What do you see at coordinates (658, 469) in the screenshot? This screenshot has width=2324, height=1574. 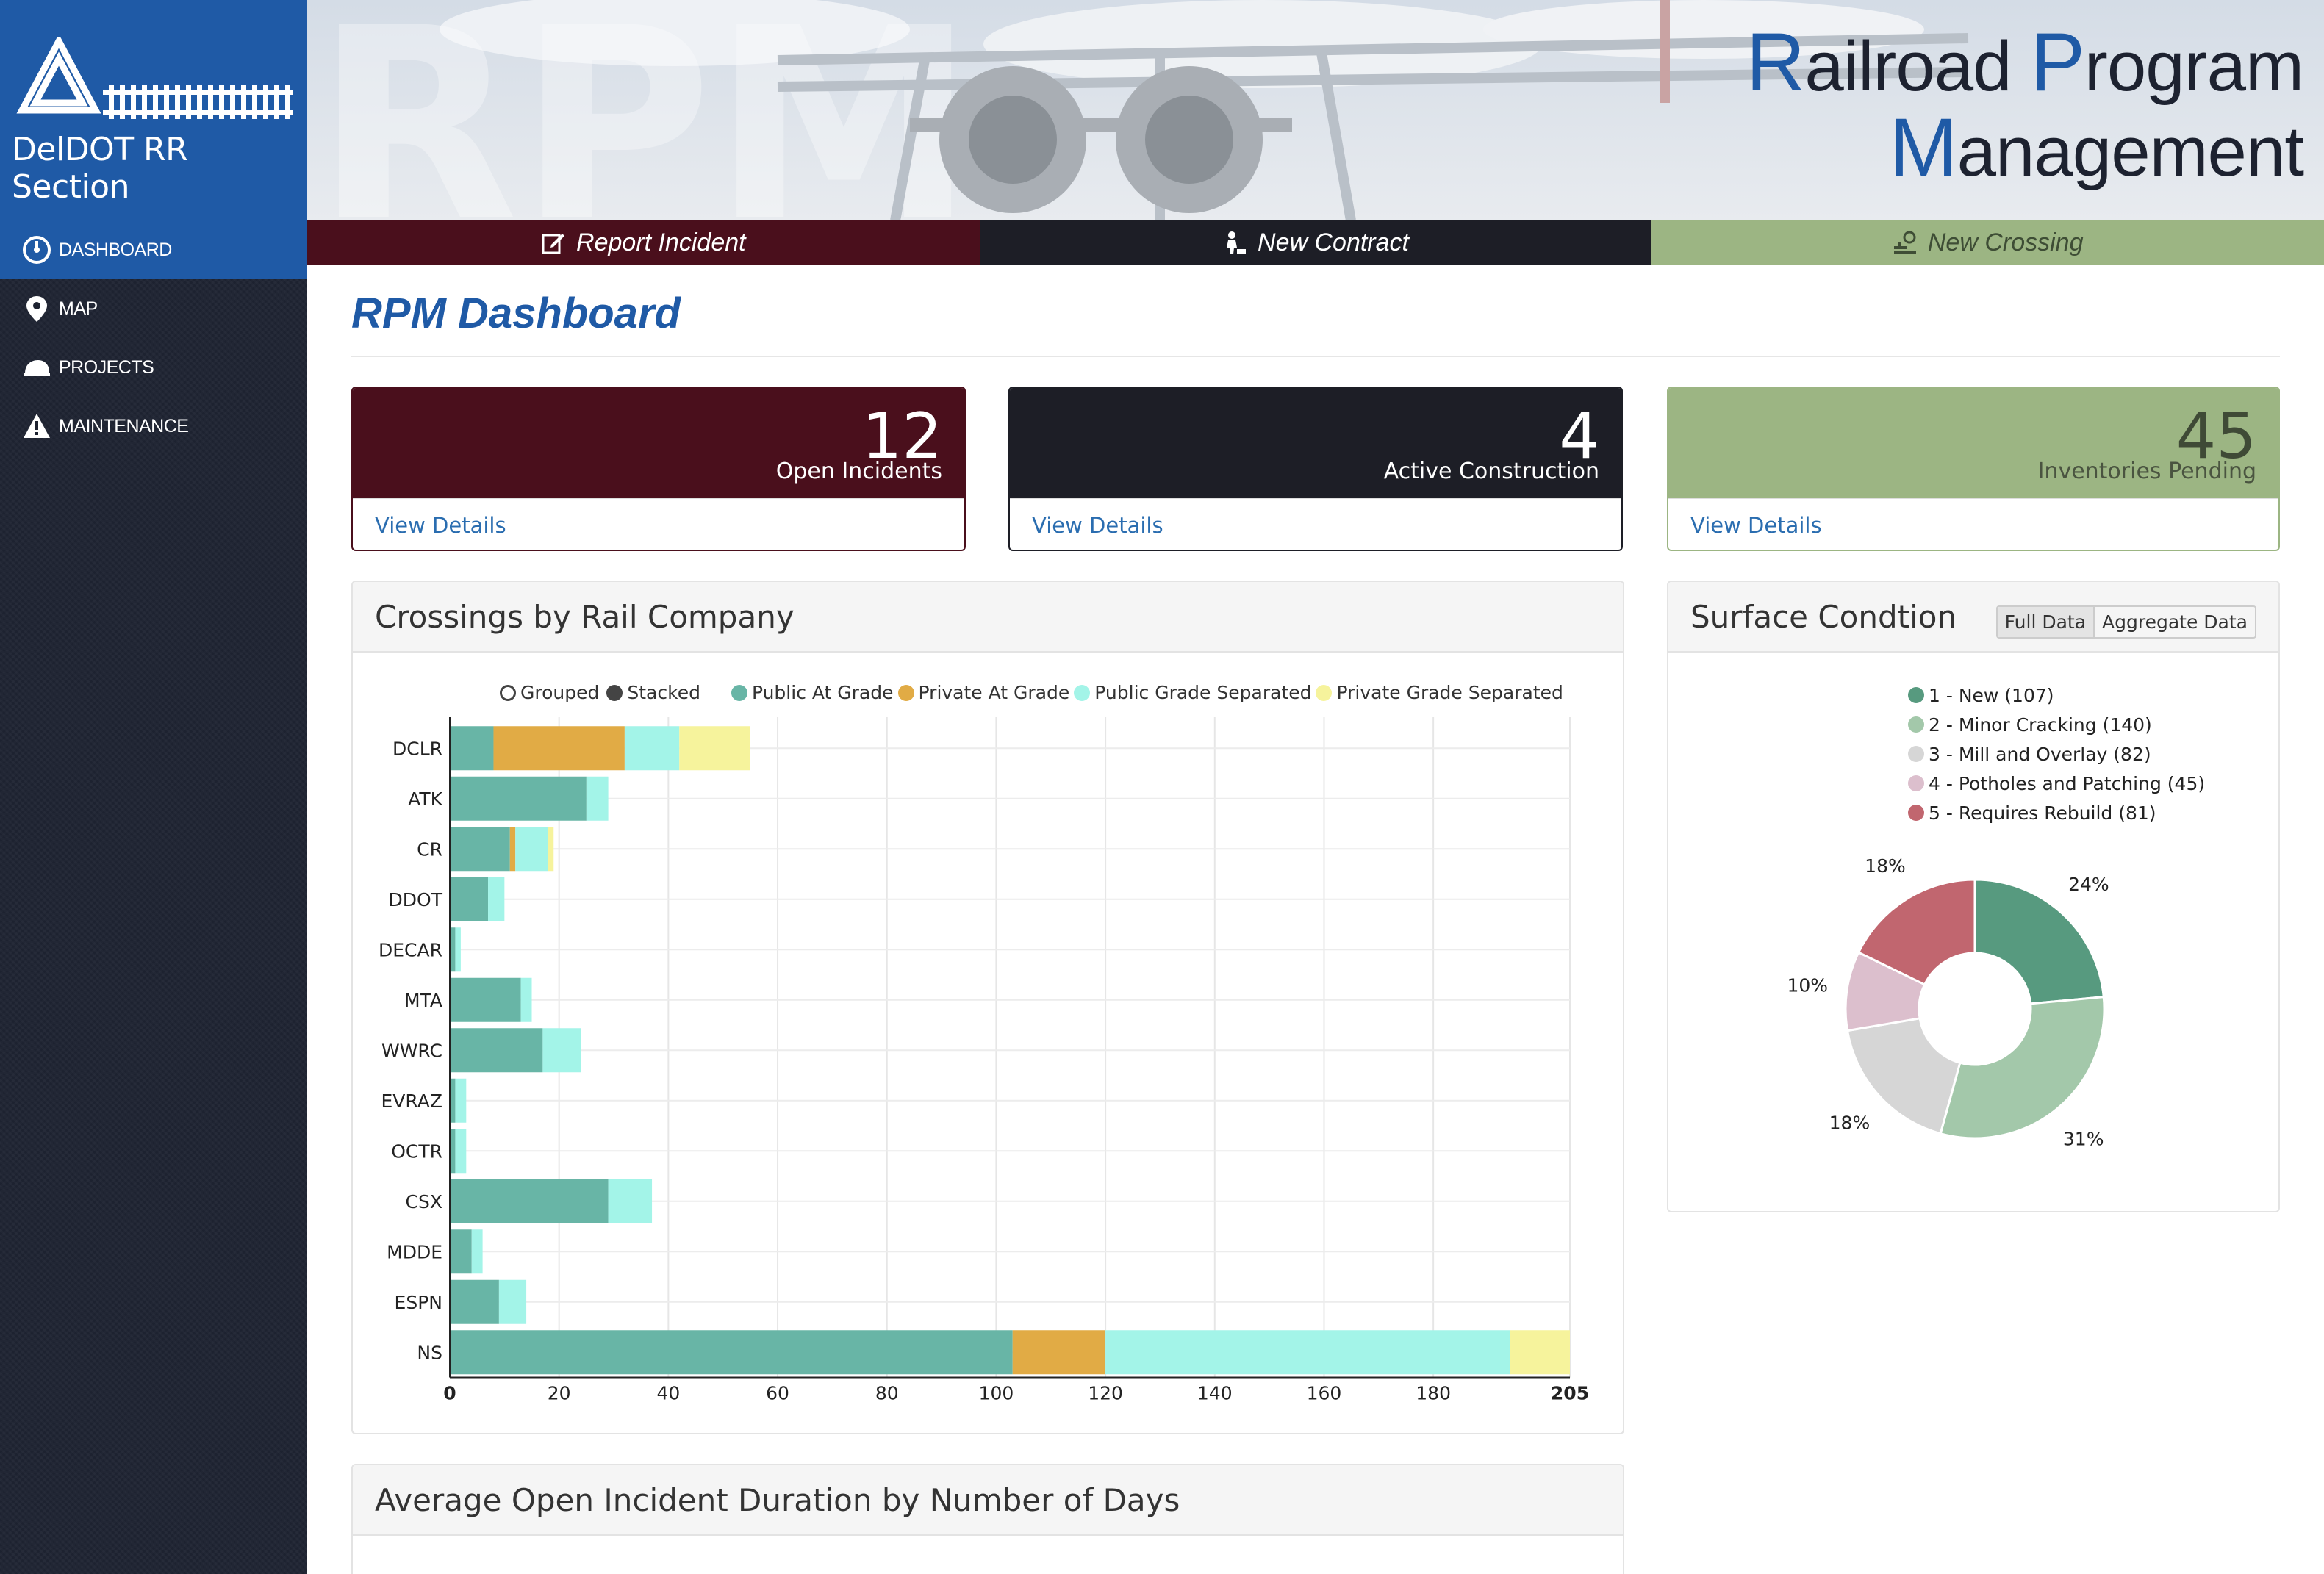 I see `open-incidents-card: 12 Open Incidents View Details` at bounding box center [658, 469].